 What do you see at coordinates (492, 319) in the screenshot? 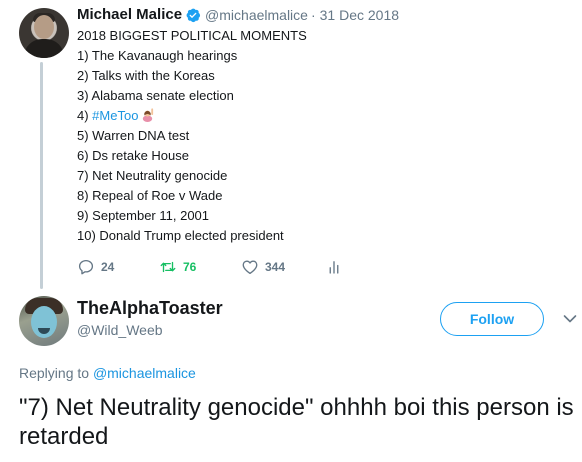
I see `follow-button: Follow` at bounding box center [492, 319].